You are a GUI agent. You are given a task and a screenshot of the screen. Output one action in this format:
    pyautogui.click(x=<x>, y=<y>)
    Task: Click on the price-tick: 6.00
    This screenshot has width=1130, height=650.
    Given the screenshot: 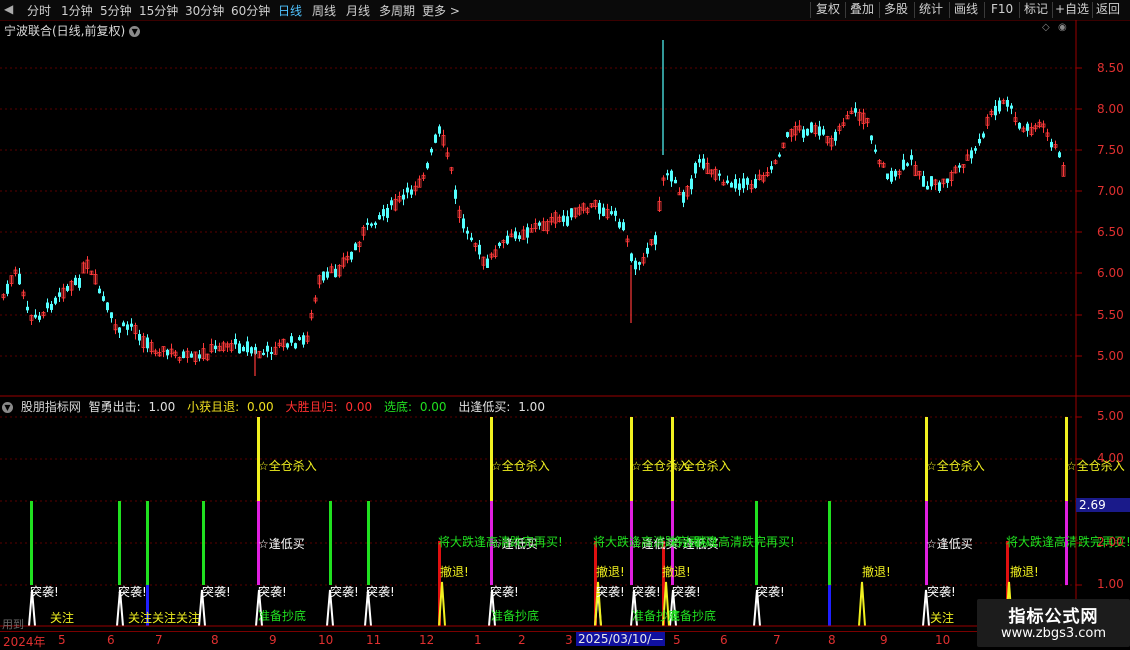 What is the action you would take?
    pyautogui.click(x=1110, y=273)
    